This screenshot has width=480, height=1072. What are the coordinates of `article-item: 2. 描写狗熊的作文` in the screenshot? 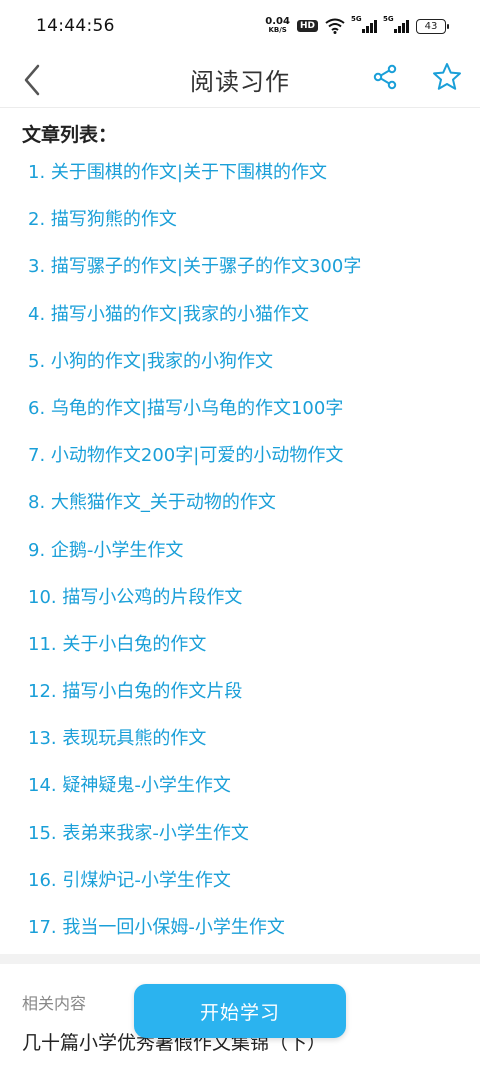 It's located at (194, 228).